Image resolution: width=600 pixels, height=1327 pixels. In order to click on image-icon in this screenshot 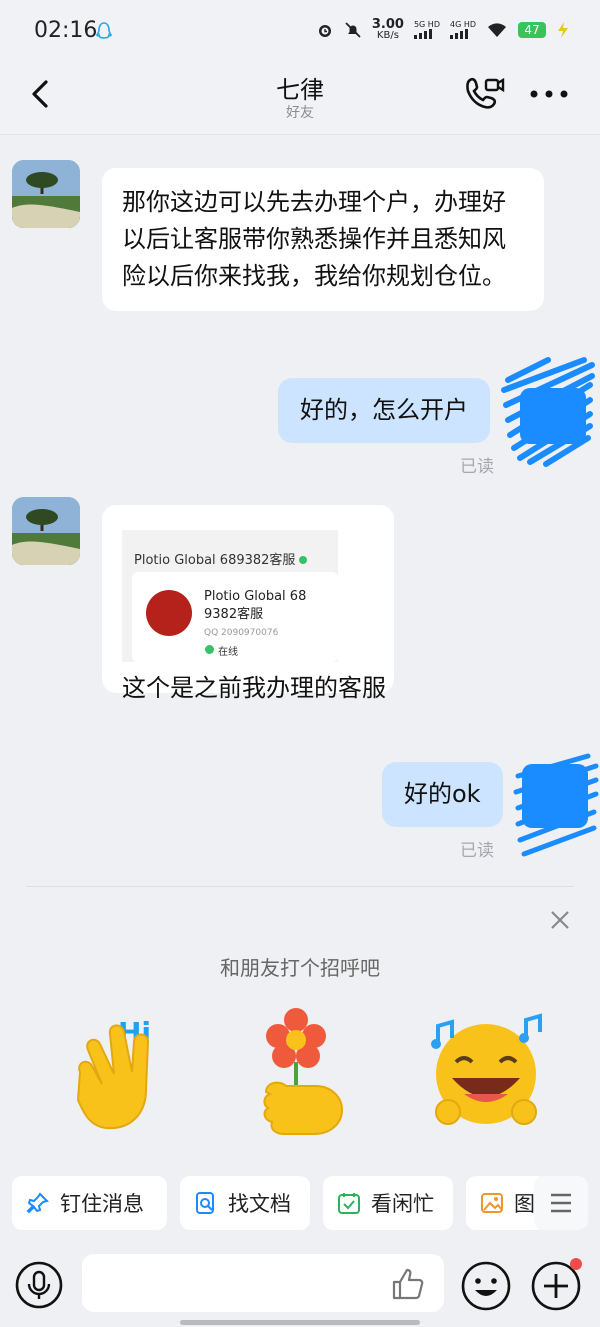, I will do `click(492, 1203)`.